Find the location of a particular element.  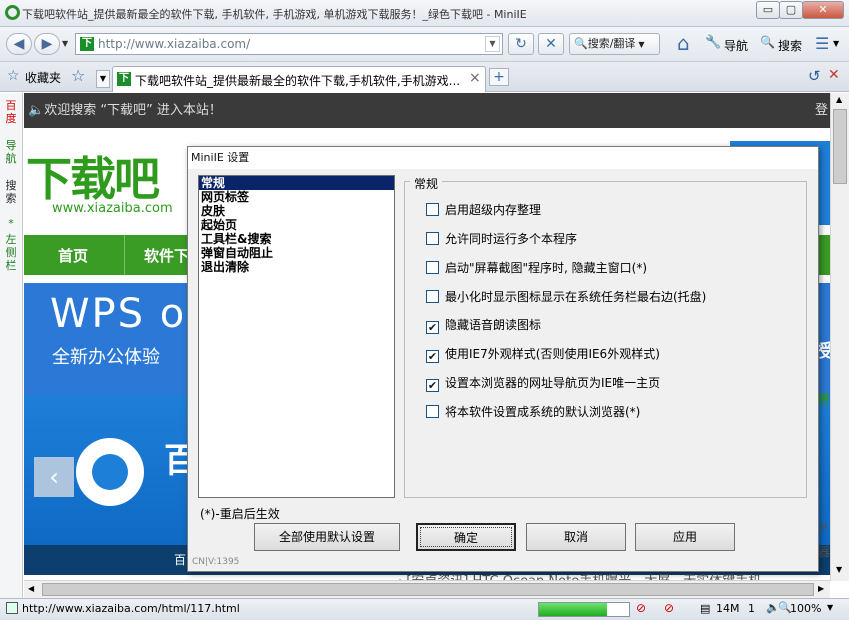

tab-list-dropdown-icon: ▼ is located at coordinates (103, 79).